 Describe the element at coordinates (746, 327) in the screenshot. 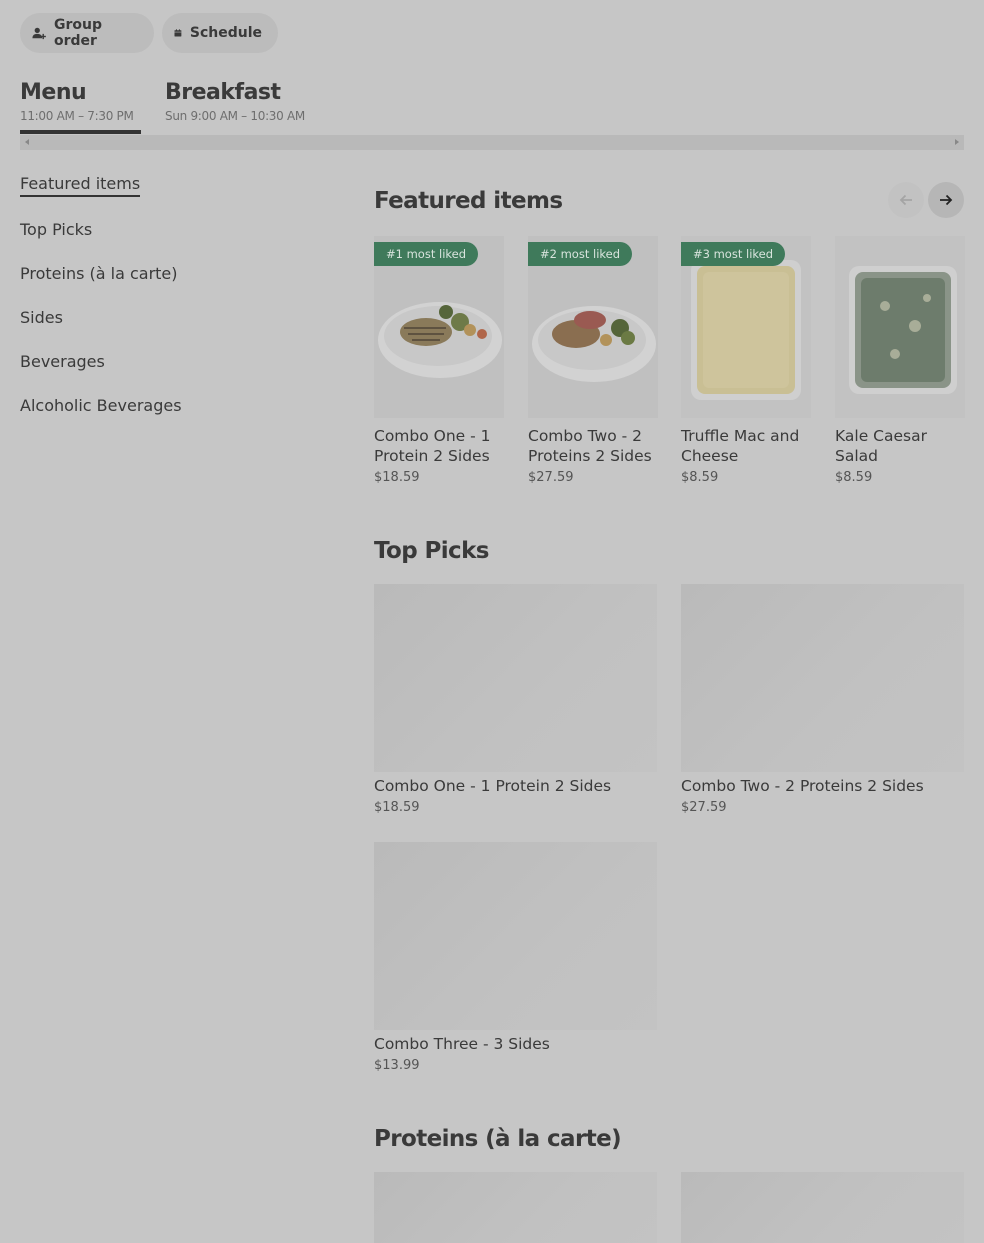

I see `item-image: #3 most liked` at that location.